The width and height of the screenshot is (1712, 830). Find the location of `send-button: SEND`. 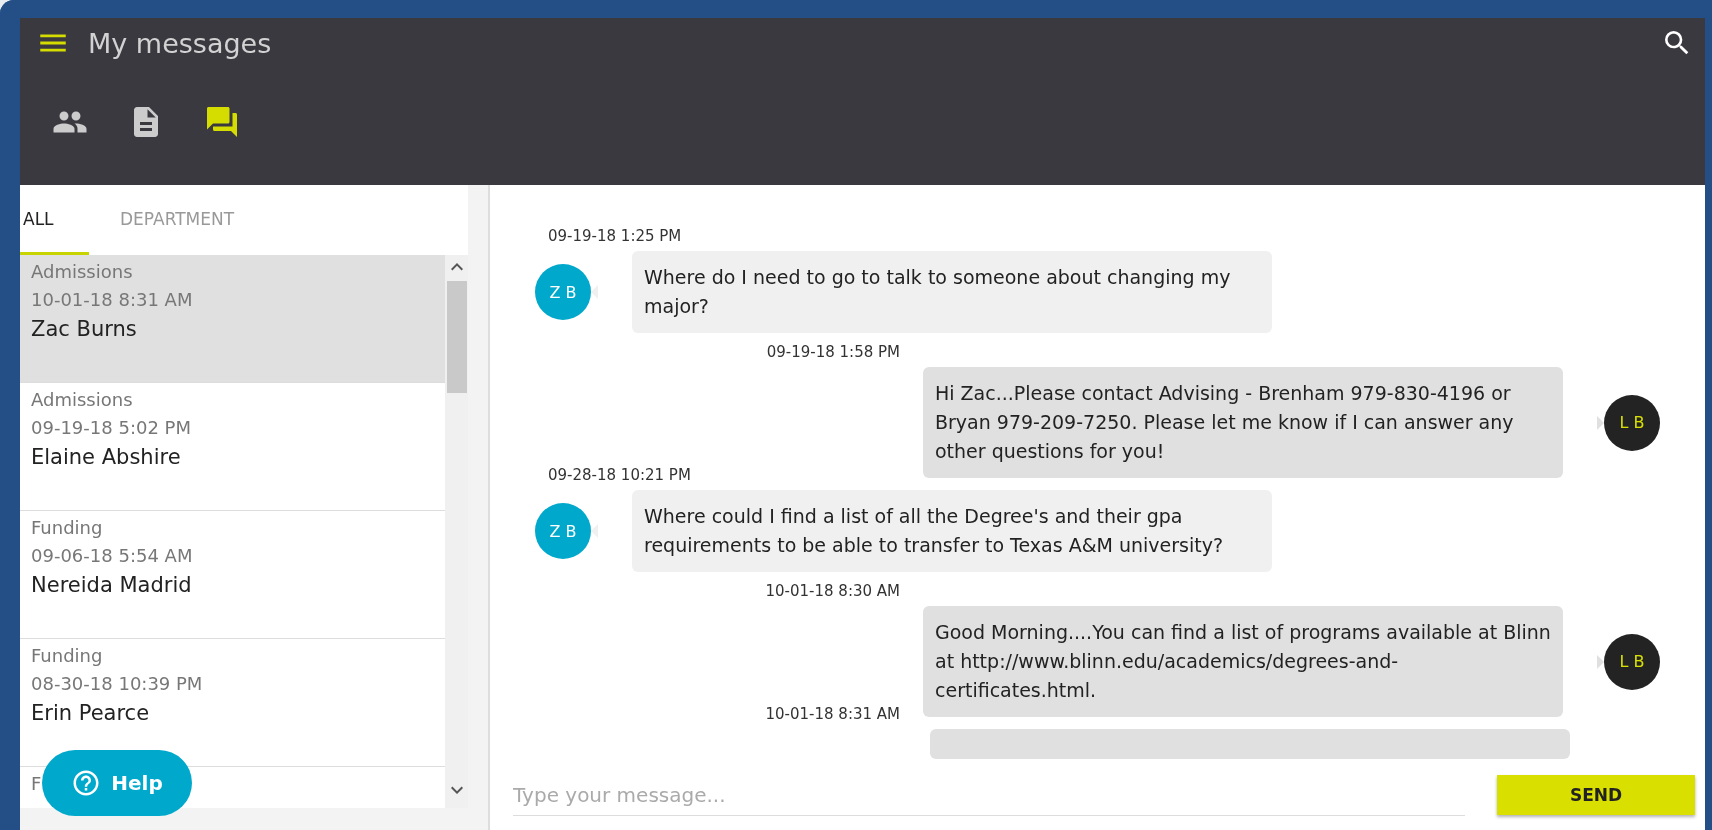

send-button: SEND is located at coordinates (1596, 795).